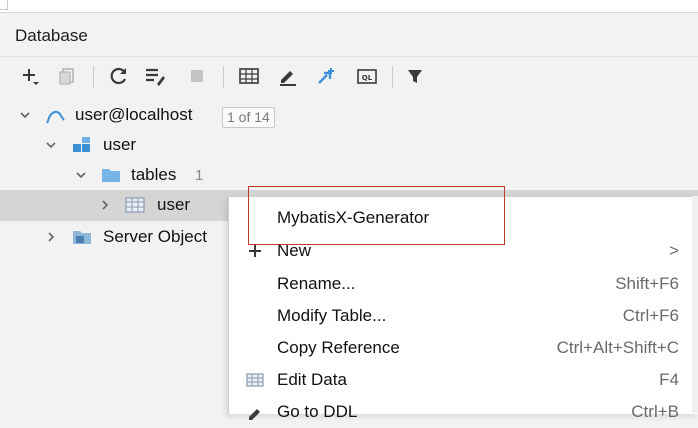  I want to click on menu-item-label: Copy Reference, so click(338, 347).